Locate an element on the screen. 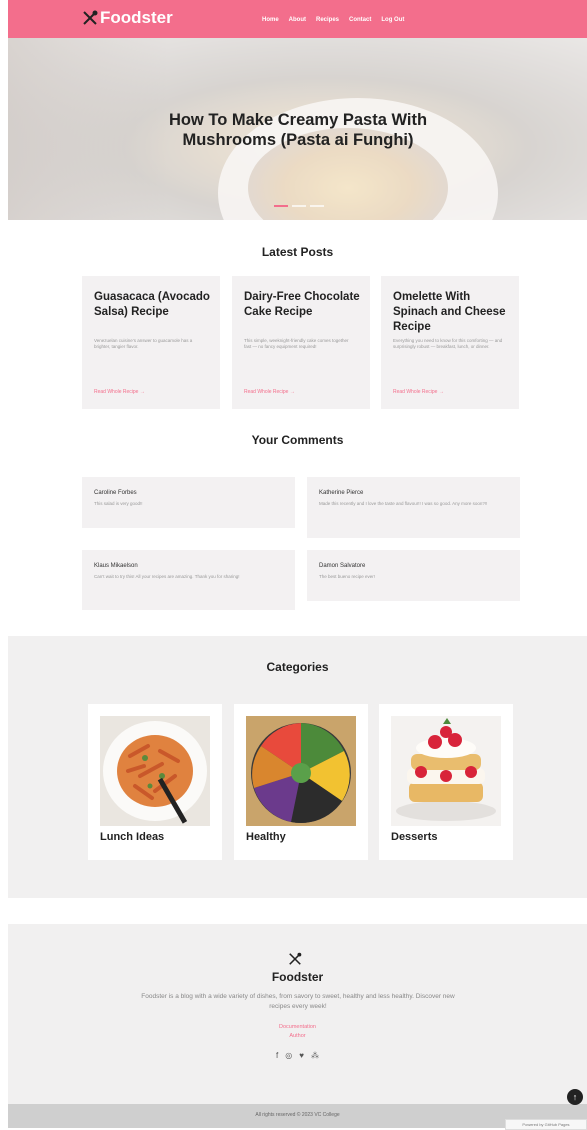 This screenshot has height=1130, width=587. post-title: Guasacaca (Avocado Salsa) Recipe is located at coordinates (152, 304).